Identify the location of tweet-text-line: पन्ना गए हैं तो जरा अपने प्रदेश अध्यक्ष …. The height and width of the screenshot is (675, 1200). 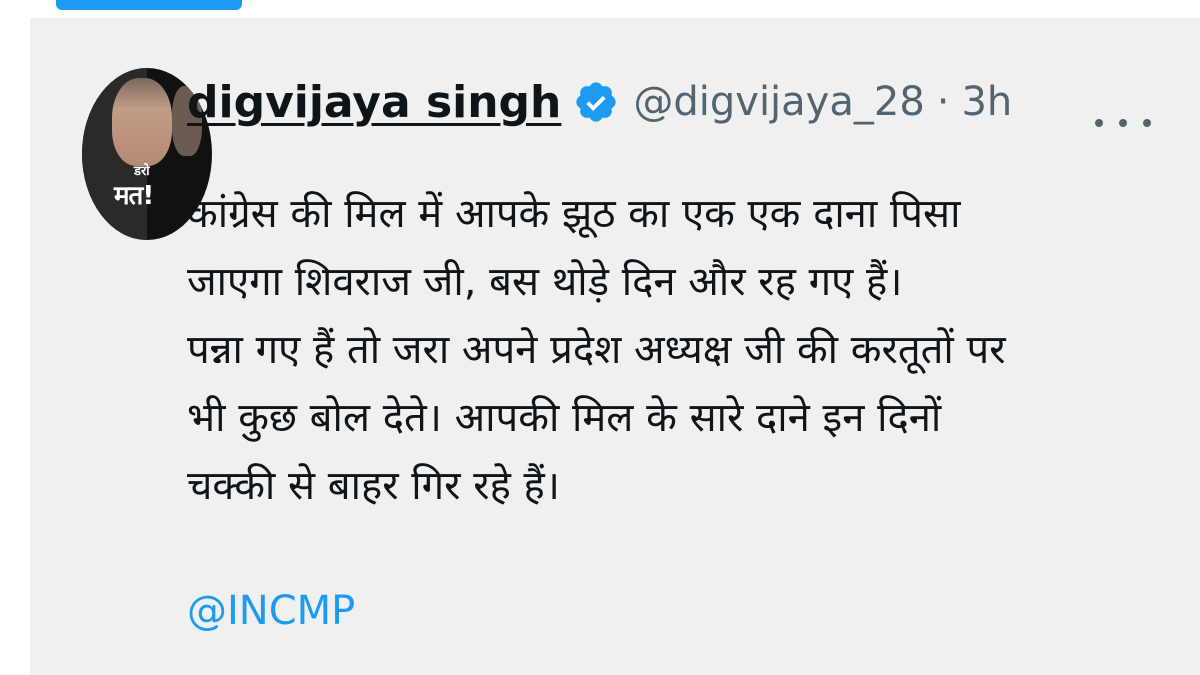
(596, 350).